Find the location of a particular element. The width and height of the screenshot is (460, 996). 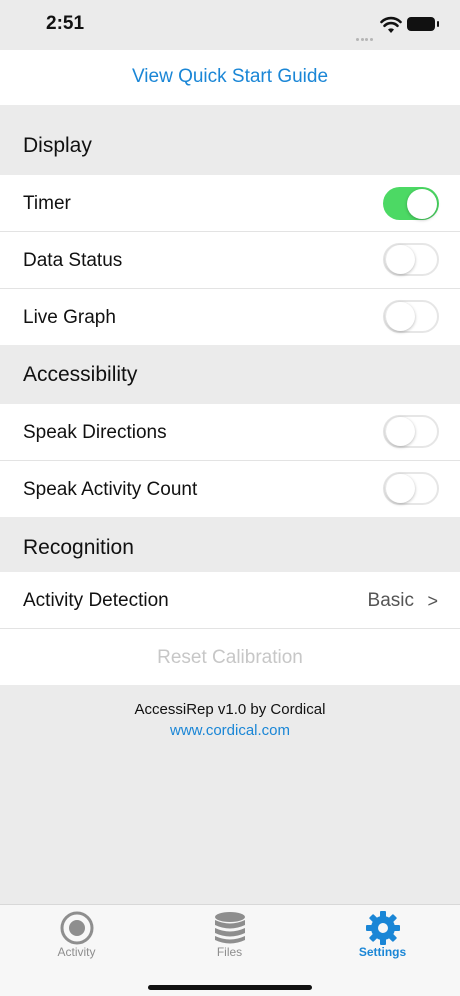

tab-bar: Activity Files Settings is located at coordinates (230, 950).